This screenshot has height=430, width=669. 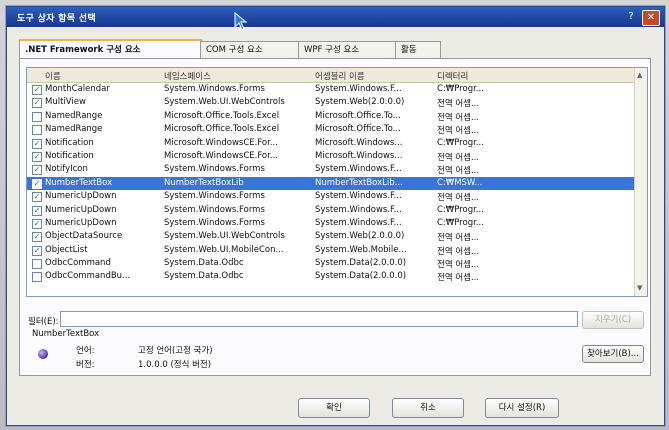 What do you see at coordinates (360, 102) in the screenshot?
I see `item-assembly: System.Web(2.0.0.0)` at bounding box center [360, 102].